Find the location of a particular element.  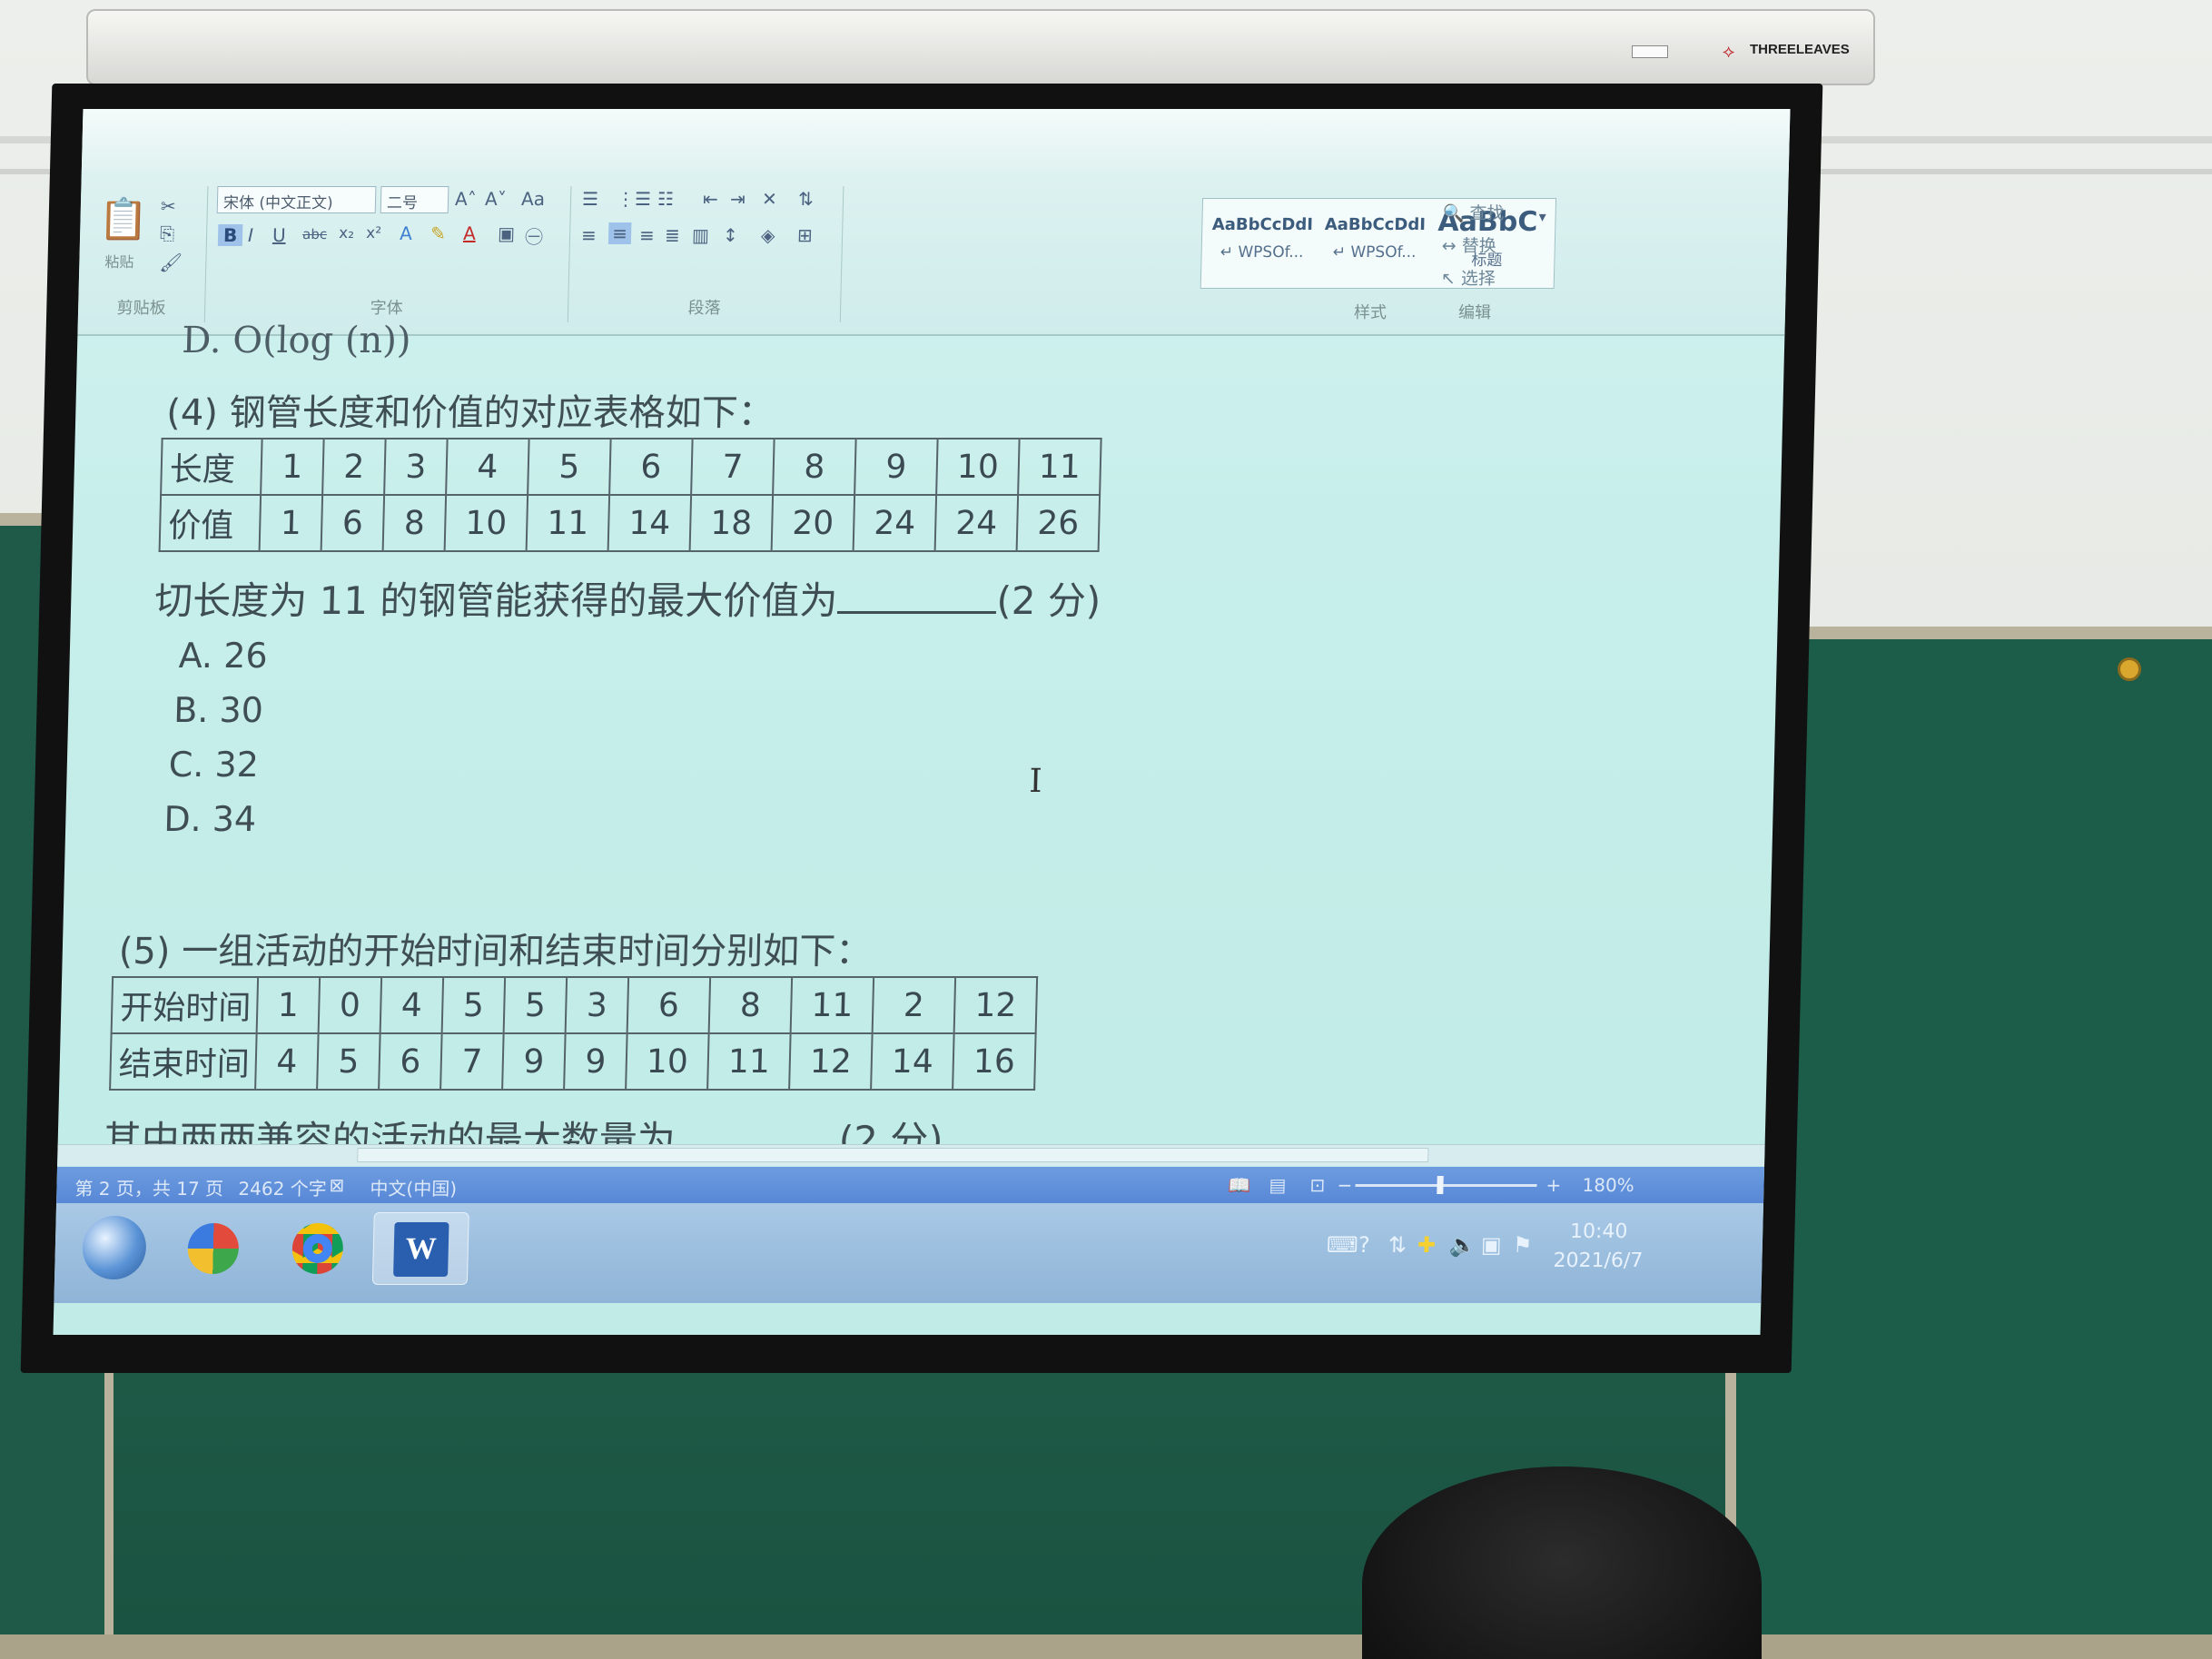

find-button: 🔍 查找 is located at coordinates (1473, 212).